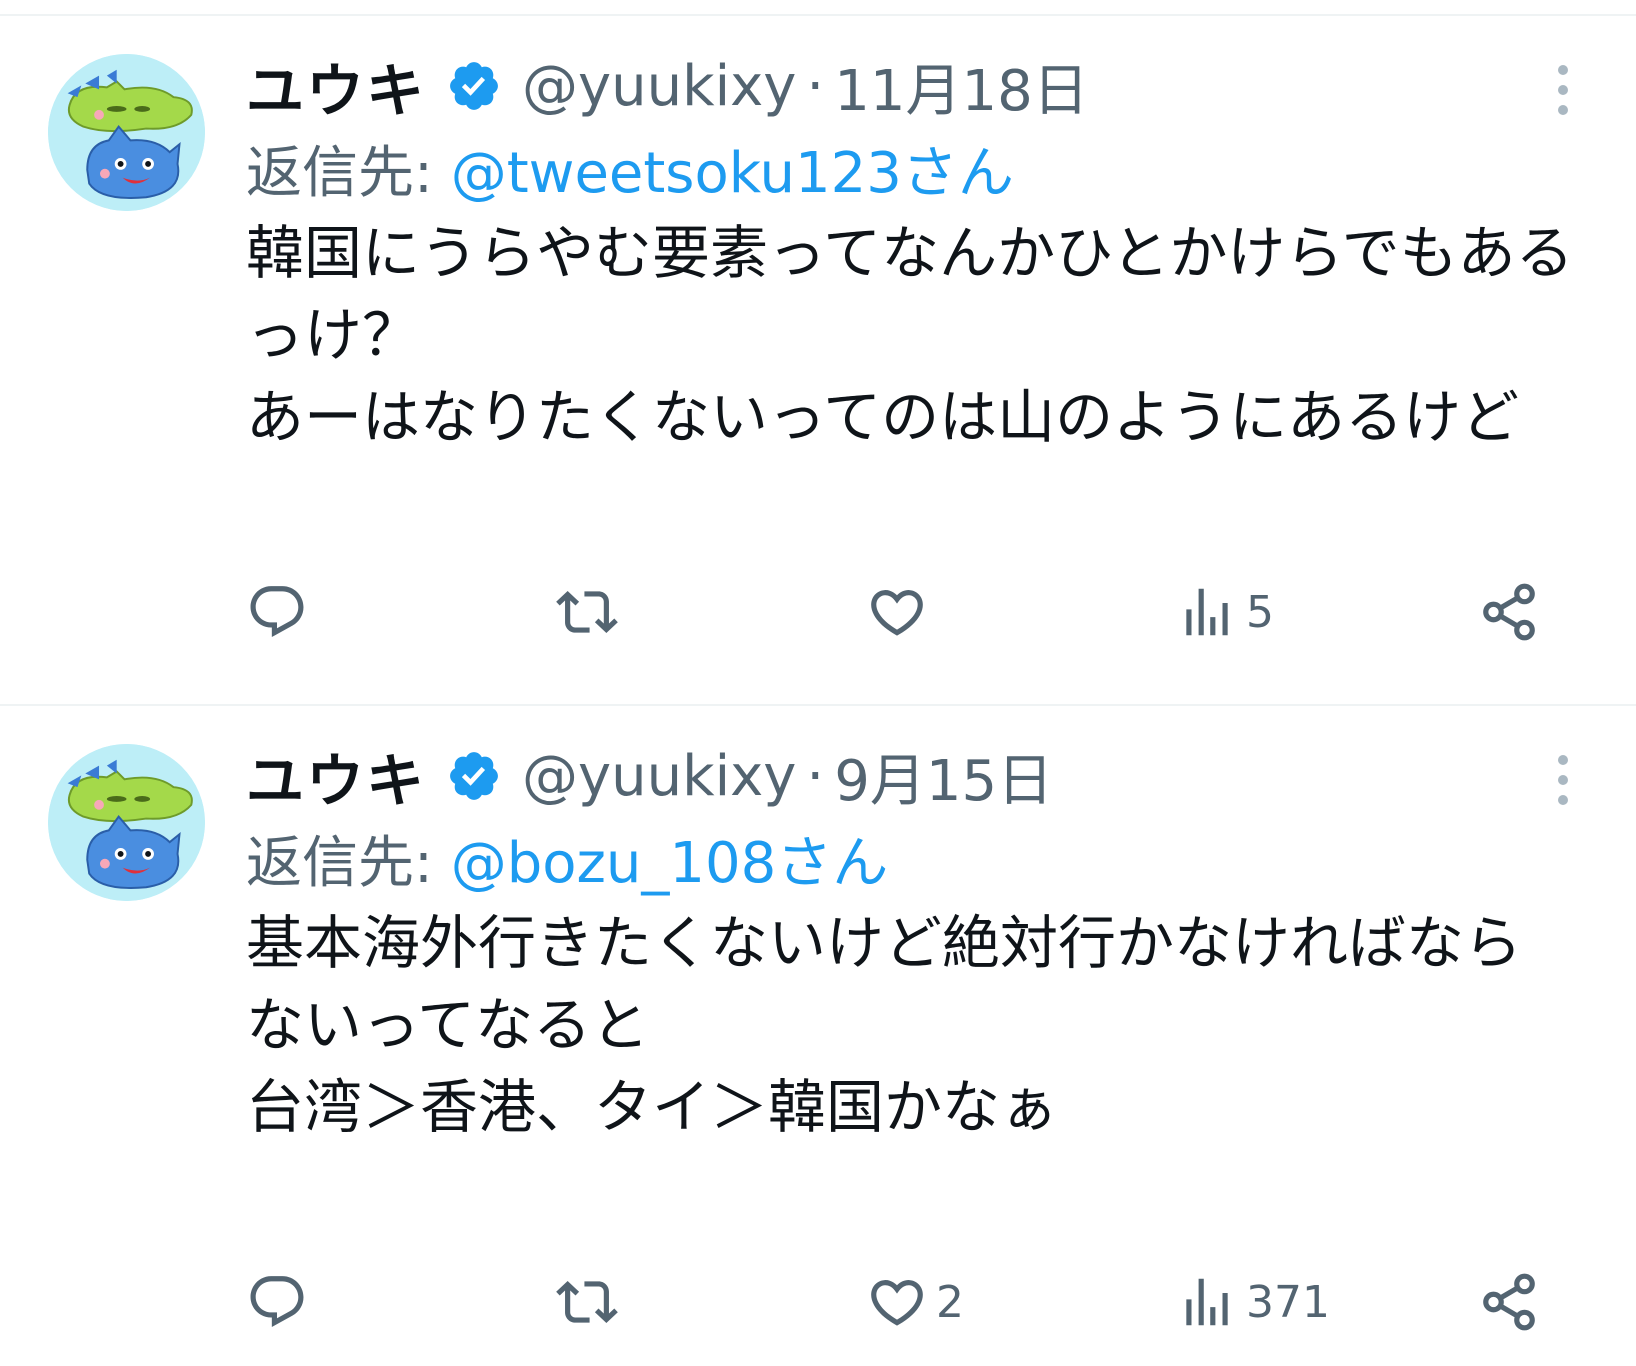 This screenshot has height=1366, width=1636. I want to click on views-count: 371, so click(1288, 1302).